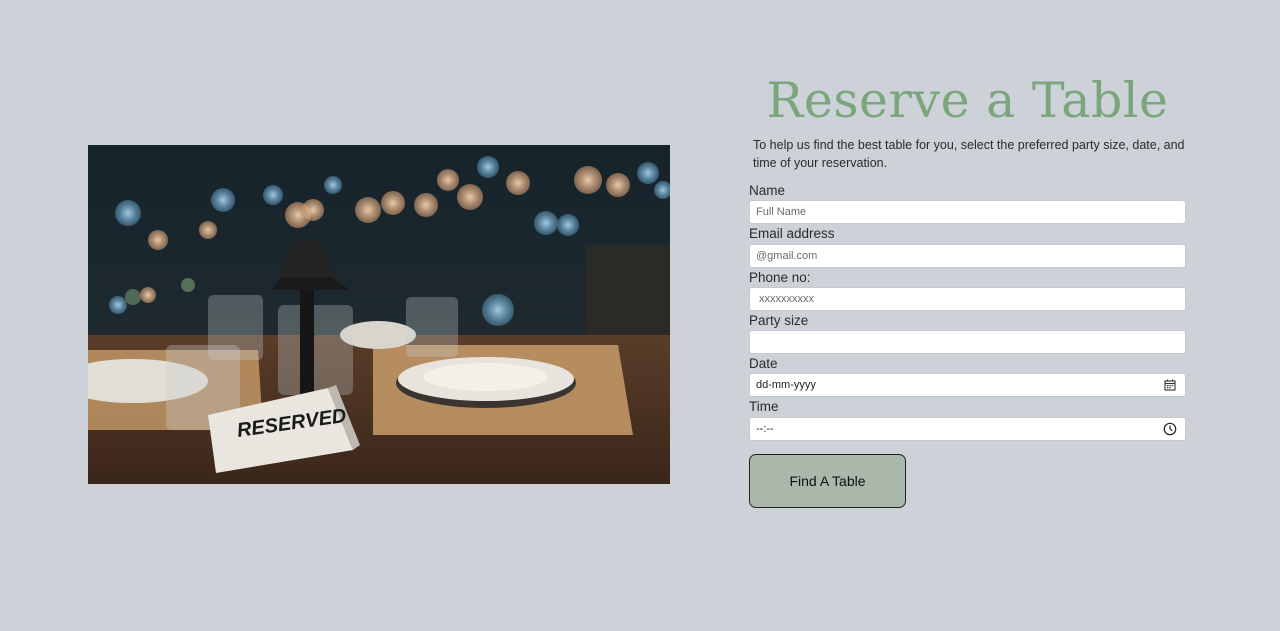  What do you see at coordinates (967, 256) in the screenshot?
I see `email-input` at bounding box center [967, 256].